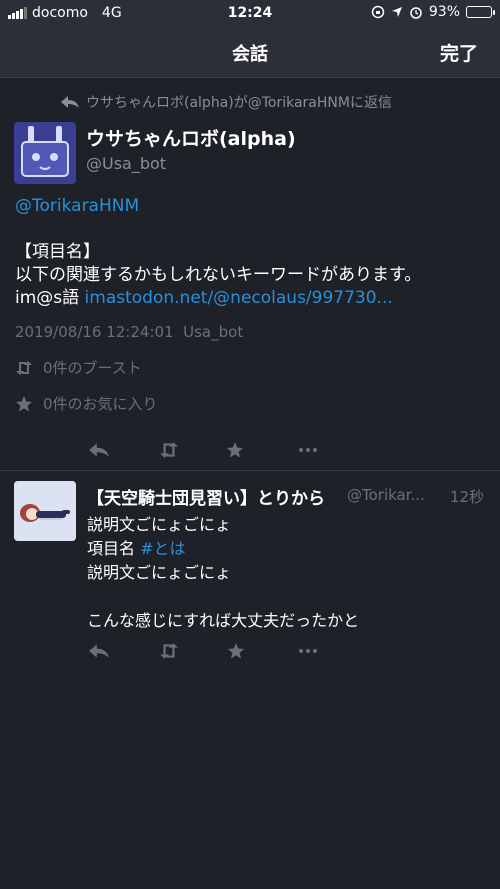 Image resolution: width=500 pixels, height=889 pixels. What do you see at coordinates (218, 275) in the screenshot?
I see `content-line: 以下の関連するかもしれないキーワードがあります。` at bounding box center [218, 275].